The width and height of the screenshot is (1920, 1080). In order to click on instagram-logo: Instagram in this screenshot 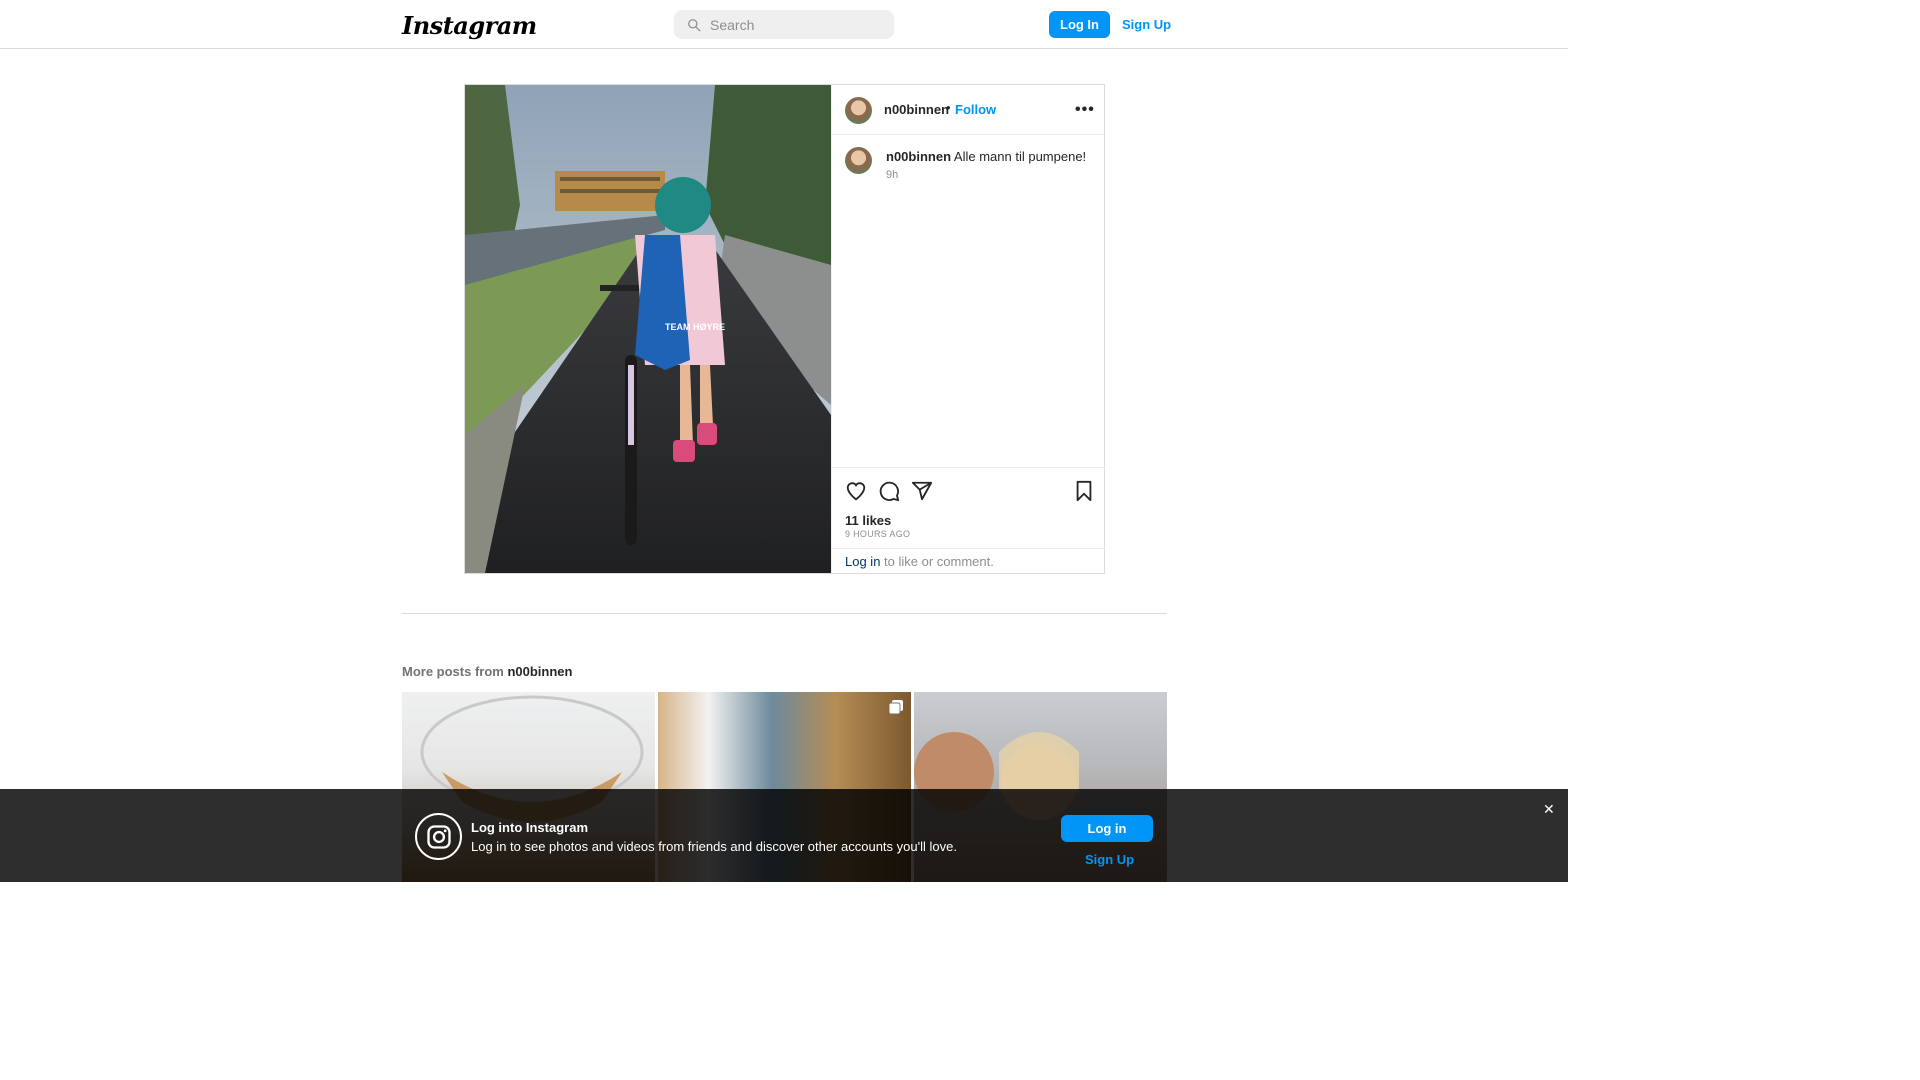, I will do `click(469, 25)`.